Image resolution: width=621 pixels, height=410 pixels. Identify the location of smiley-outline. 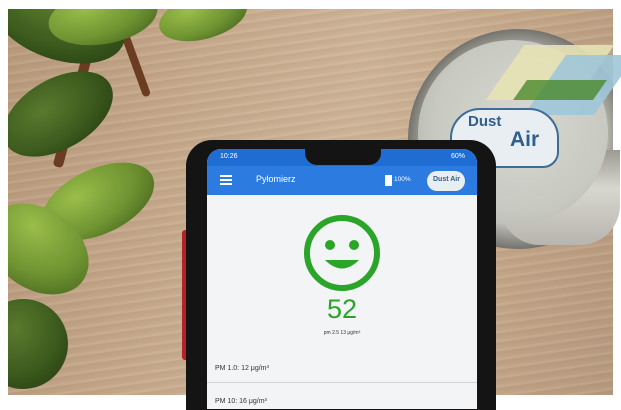
(342, 253).